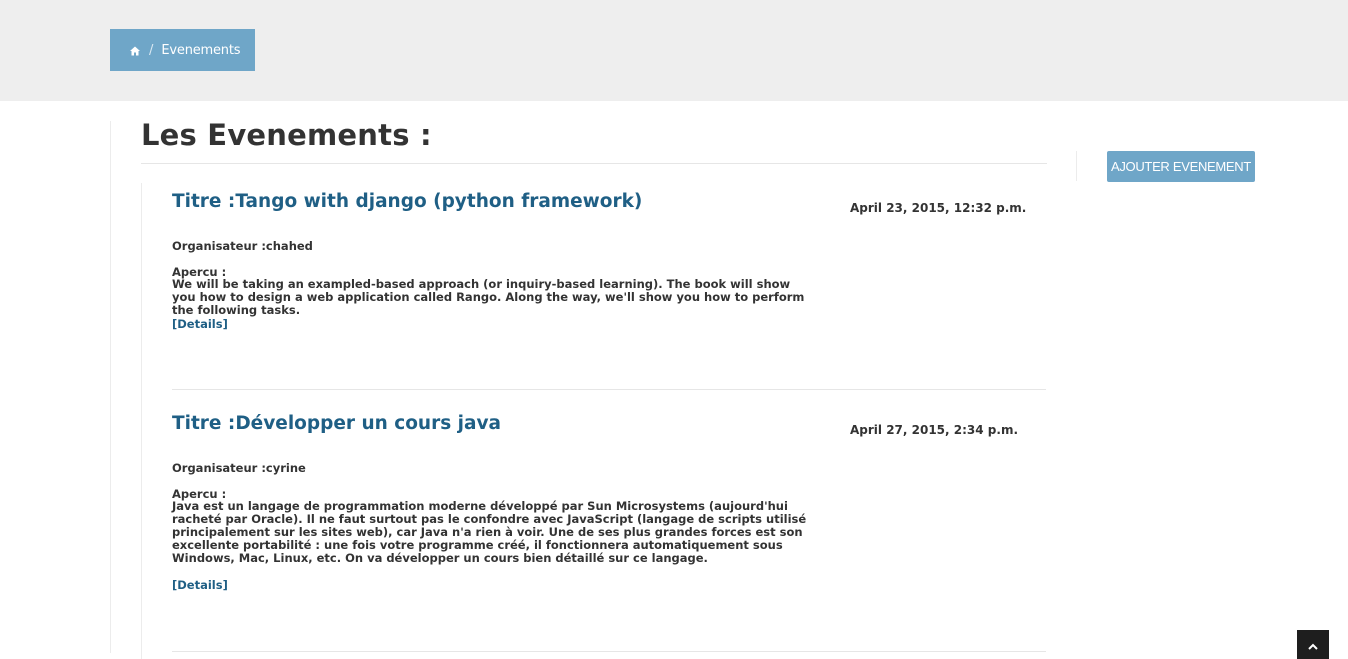 This screenshot has height=659, width=1348. I want to click on title-divider, so click(594, 163).